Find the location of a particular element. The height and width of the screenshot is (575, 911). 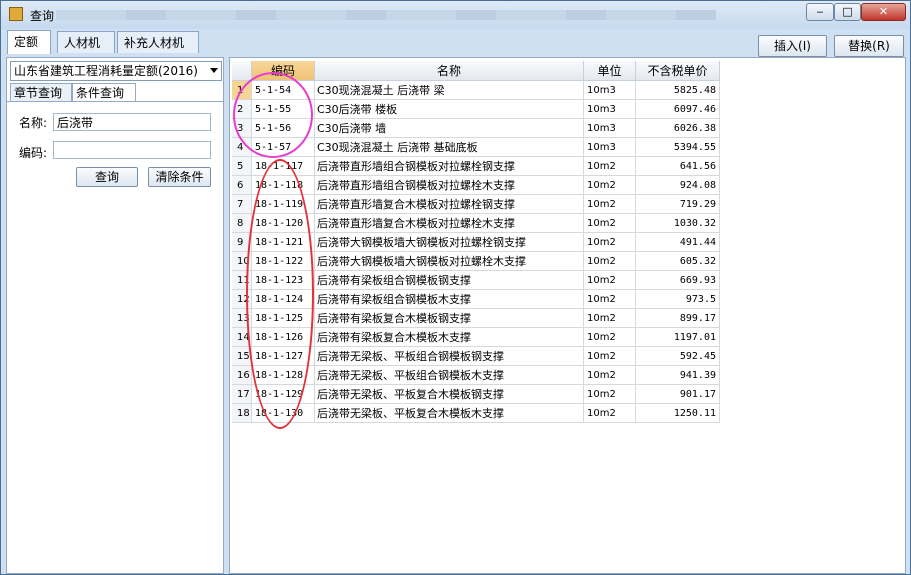

row-6-code: 18-1-118 is located at coordinates (283, 185).